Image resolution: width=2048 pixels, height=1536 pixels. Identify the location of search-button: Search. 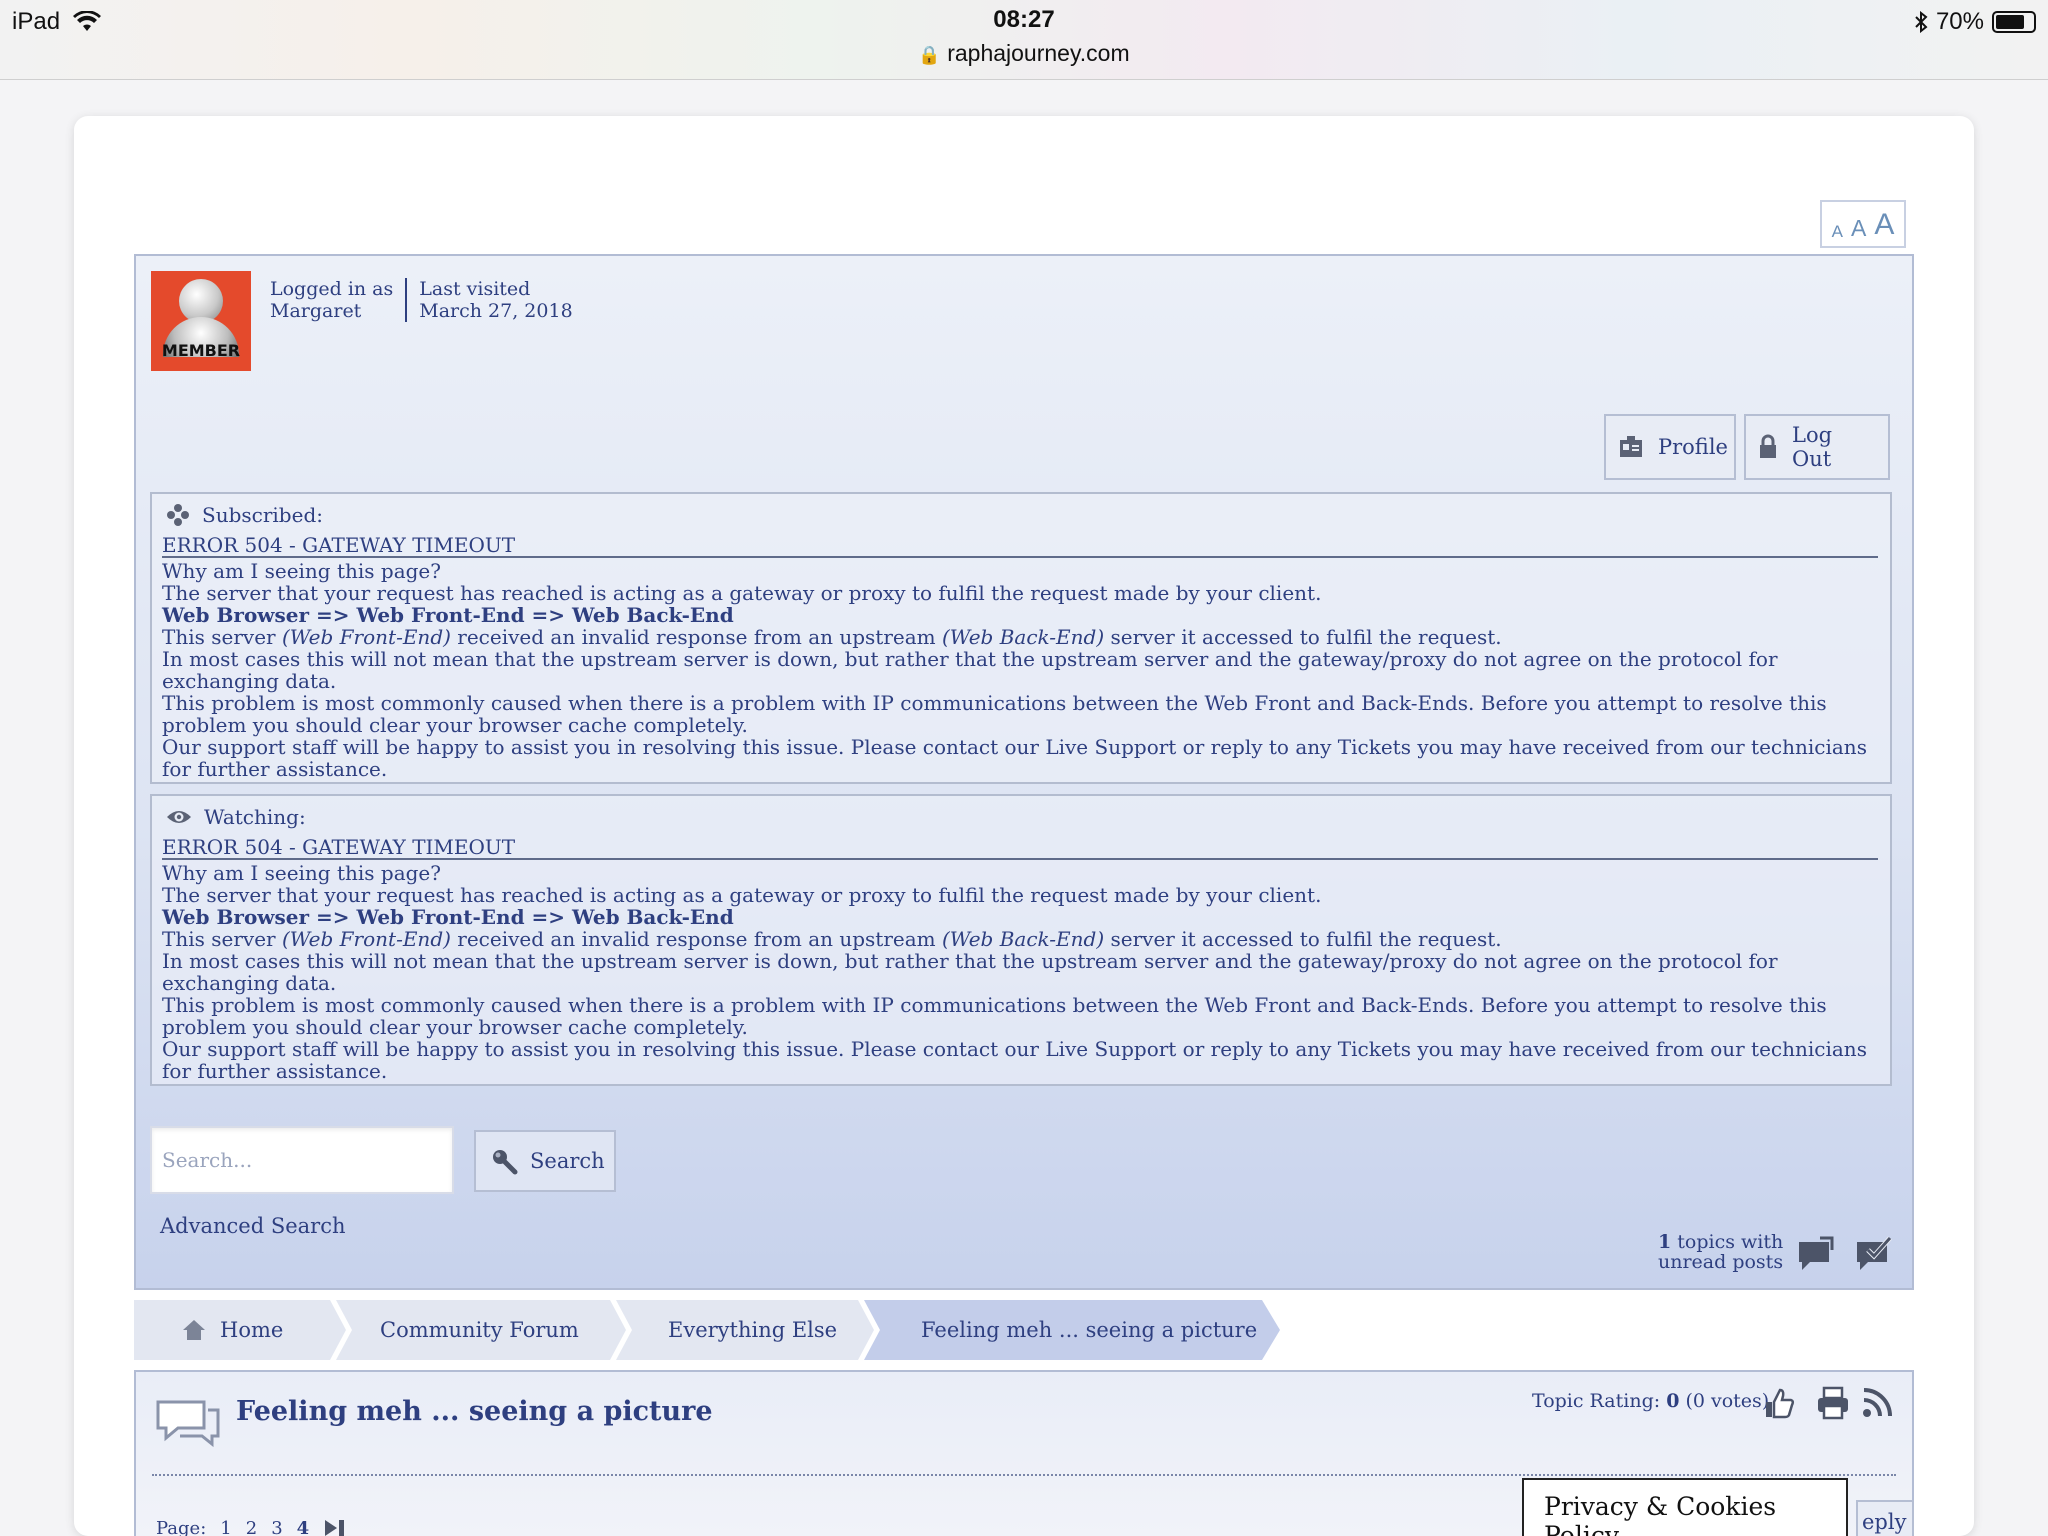
(545, 1161).